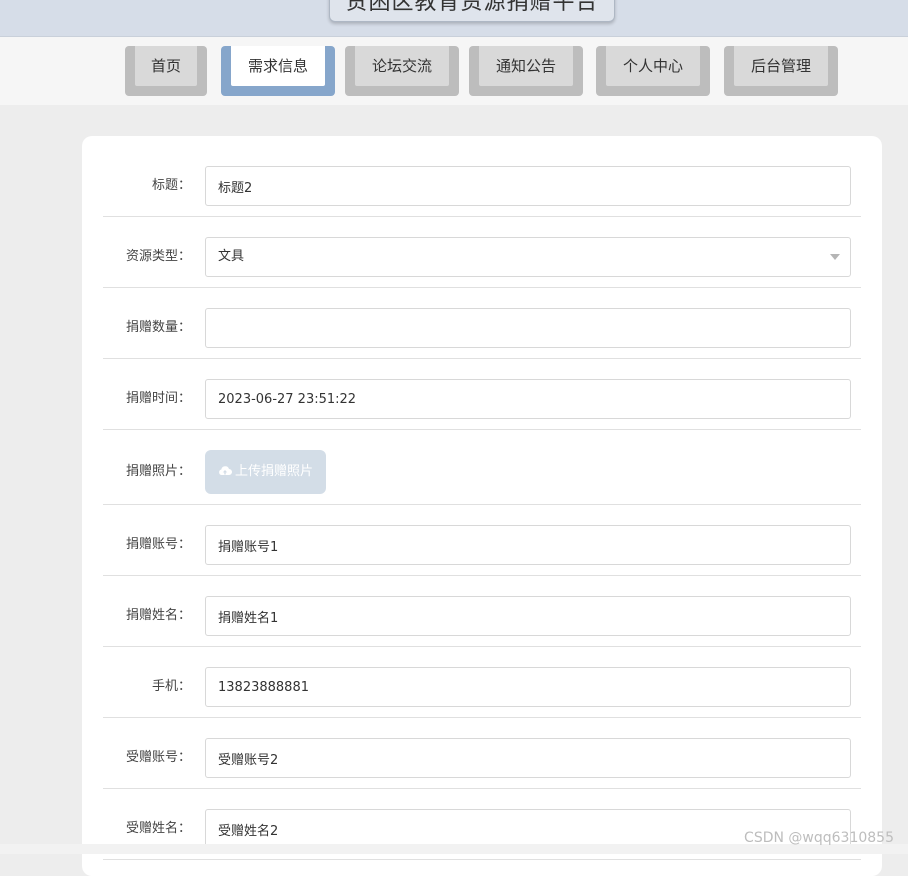  Describe the element at coordinates (528, 328) in the screenshot. I see `donation-quantity-input` at that location.